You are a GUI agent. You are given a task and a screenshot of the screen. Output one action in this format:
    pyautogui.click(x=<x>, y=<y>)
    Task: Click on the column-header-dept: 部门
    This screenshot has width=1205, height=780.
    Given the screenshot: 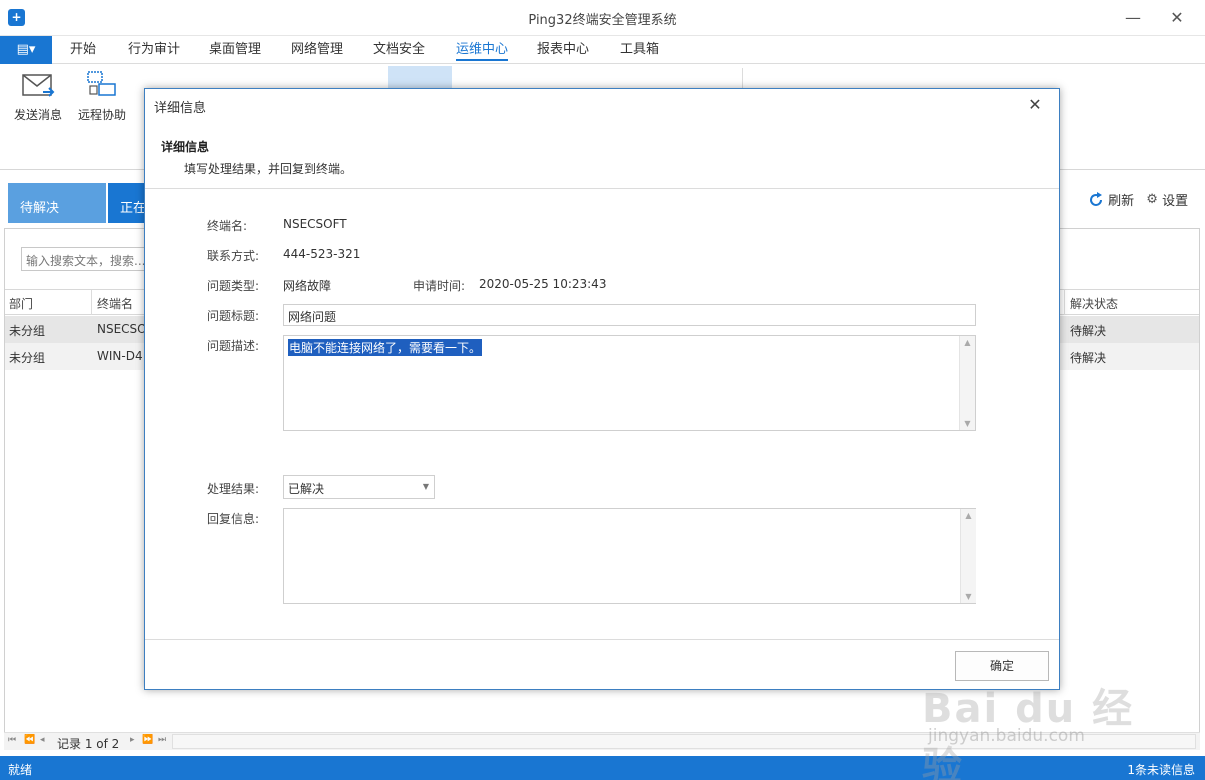 What is the action you would take?
    pyautogui.click(x=21, y=303)
    